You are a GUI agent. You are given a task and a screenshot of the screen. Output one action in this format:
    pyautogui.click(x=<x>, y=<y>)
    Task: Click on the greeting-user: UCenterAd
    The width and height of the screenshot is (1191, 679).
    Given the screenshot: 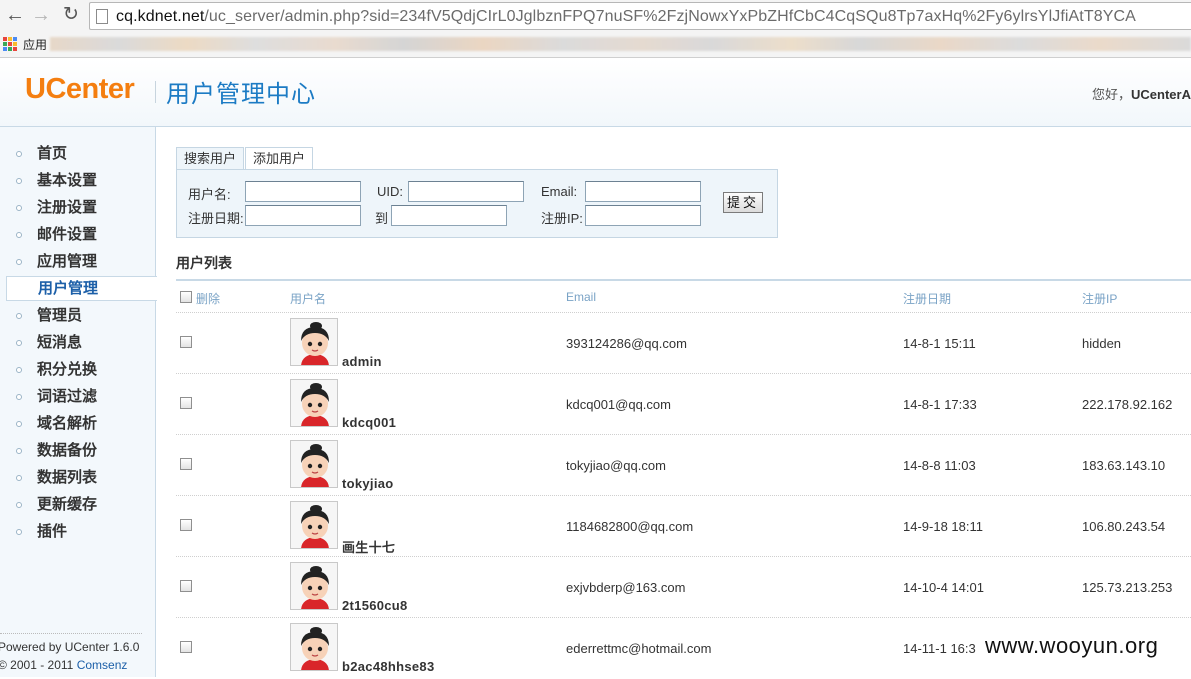 What is the action you would take?
    pyautogui.click(x=1161, y=94)
    